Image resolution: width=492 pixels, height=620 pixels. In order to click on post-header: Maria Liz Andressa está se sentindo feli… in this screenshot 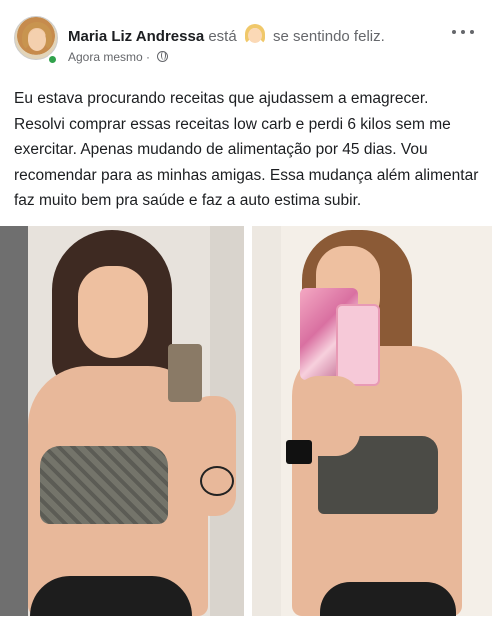, I will do `click(247, 42)`.